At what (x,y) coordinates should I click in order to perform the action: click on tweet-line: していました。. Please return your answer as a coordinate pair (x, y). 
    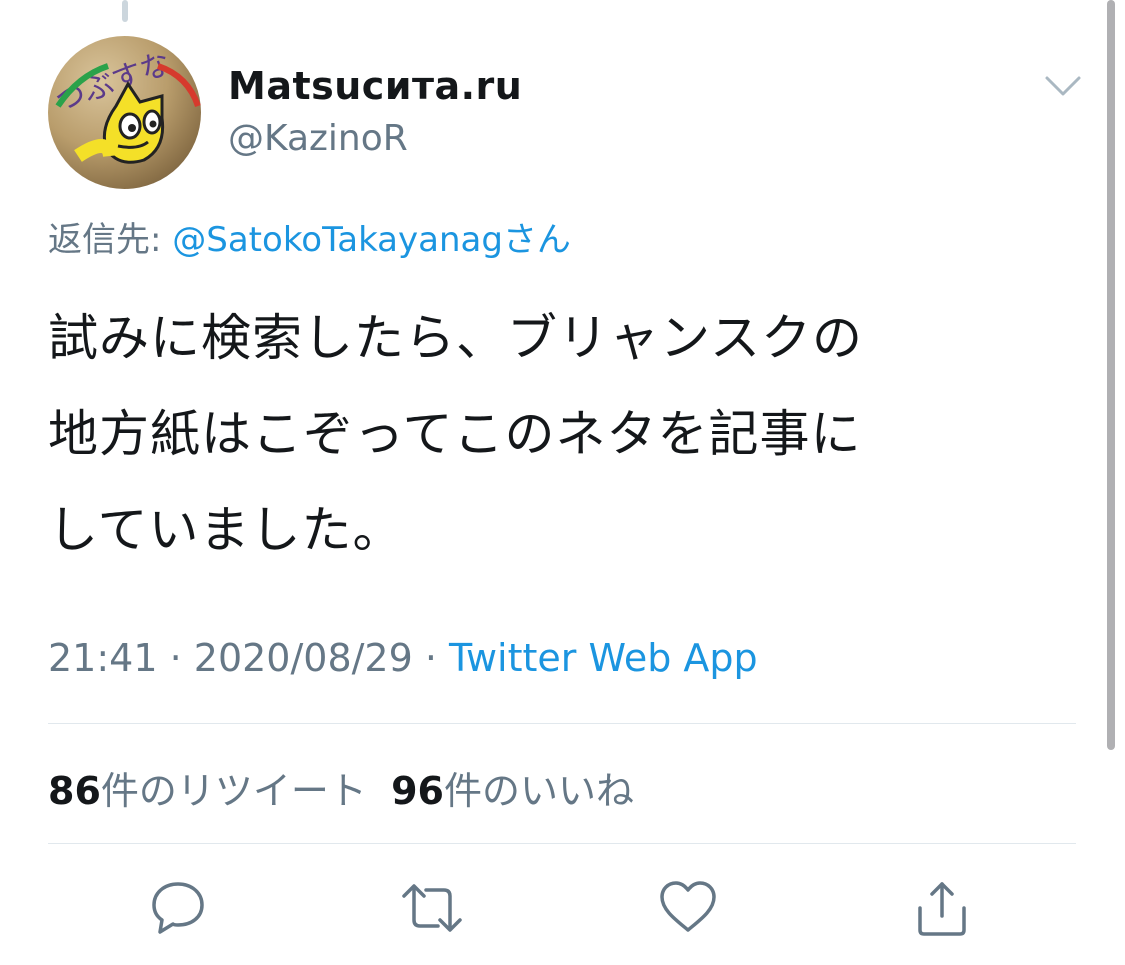
    Looking at the image, I should click on (226, 530).